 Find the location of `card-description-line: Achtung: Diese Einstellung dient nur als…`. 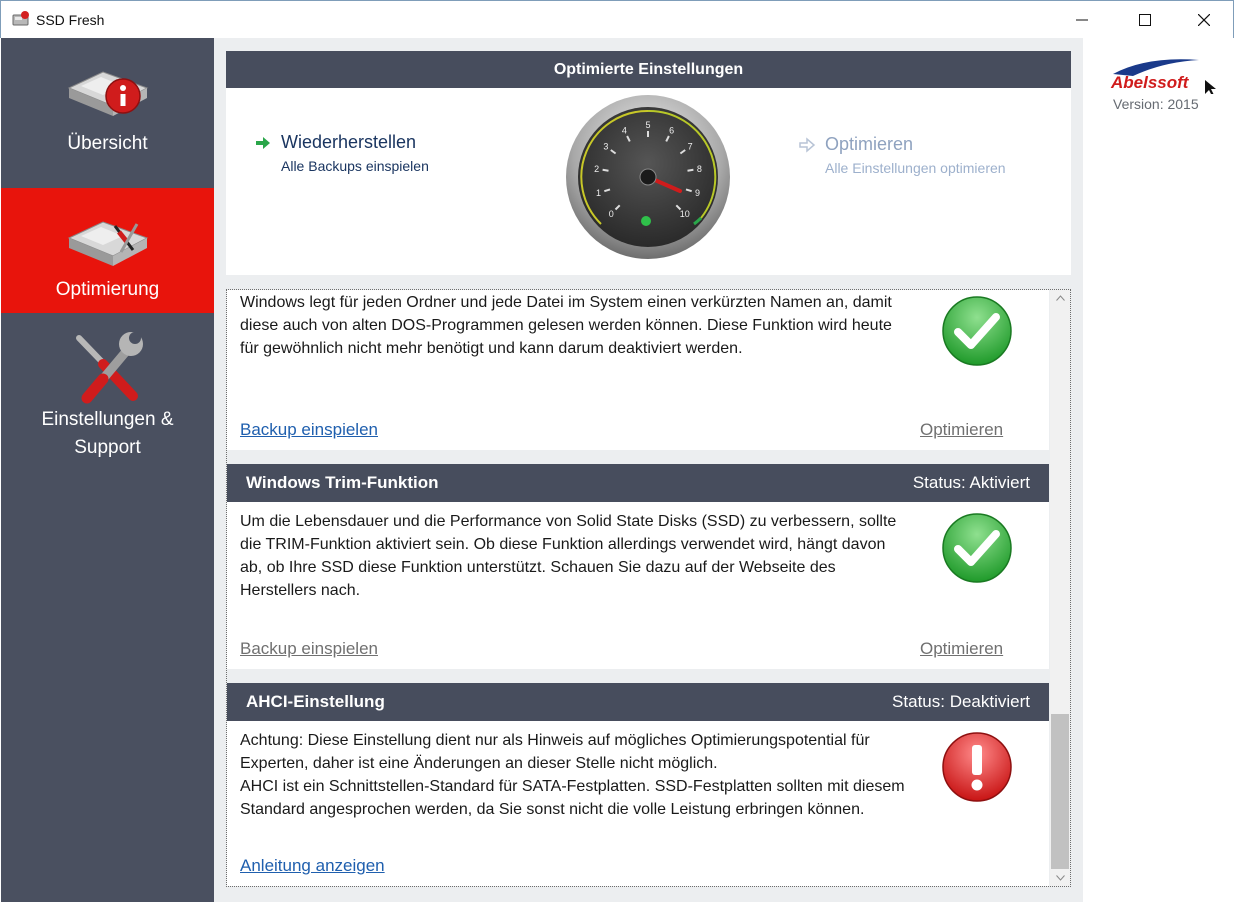

card-description-line: Achtung: Diese Einstellung dient nur als… is located at coordinates (555, 752).